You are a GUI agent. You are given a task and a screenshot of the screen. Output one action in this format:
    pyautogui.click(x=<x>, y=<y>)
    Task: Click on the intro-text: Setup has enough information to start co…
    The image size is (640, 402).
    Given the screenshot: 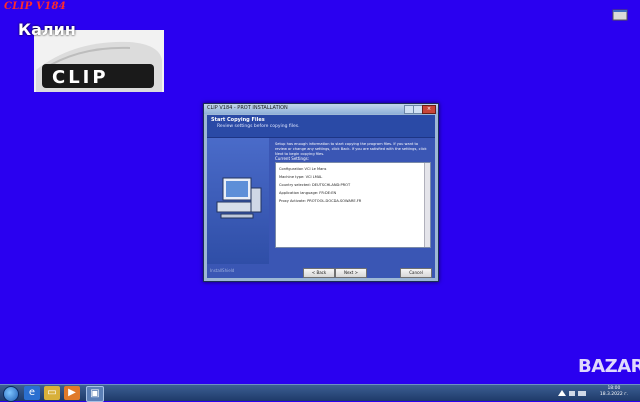 What is the action you would take?
    pyautogui.click(x=351, y=149)
    